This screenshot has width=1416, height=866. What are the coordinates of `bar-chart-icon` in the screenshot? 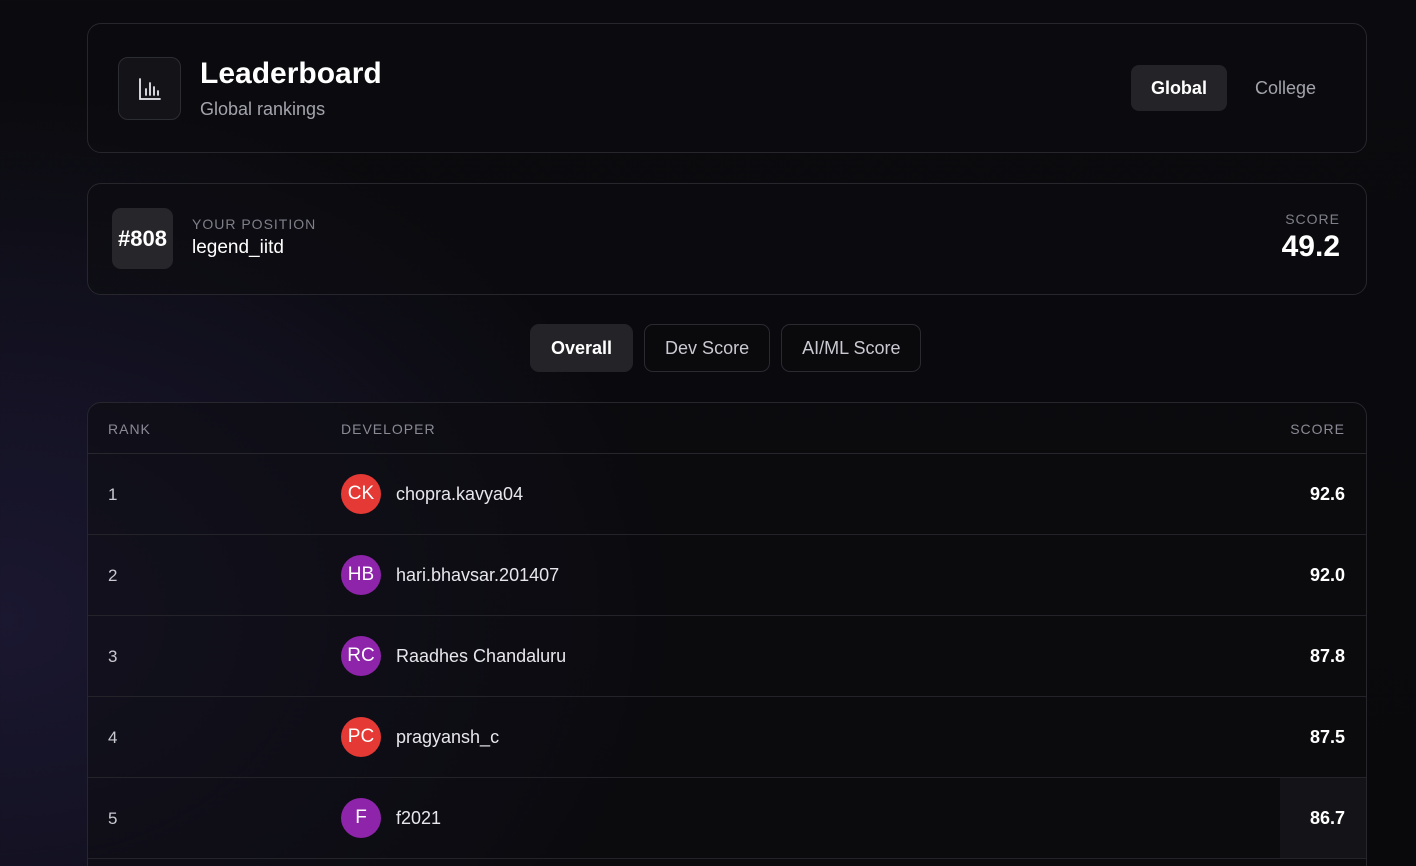 It's located at (149, 88).